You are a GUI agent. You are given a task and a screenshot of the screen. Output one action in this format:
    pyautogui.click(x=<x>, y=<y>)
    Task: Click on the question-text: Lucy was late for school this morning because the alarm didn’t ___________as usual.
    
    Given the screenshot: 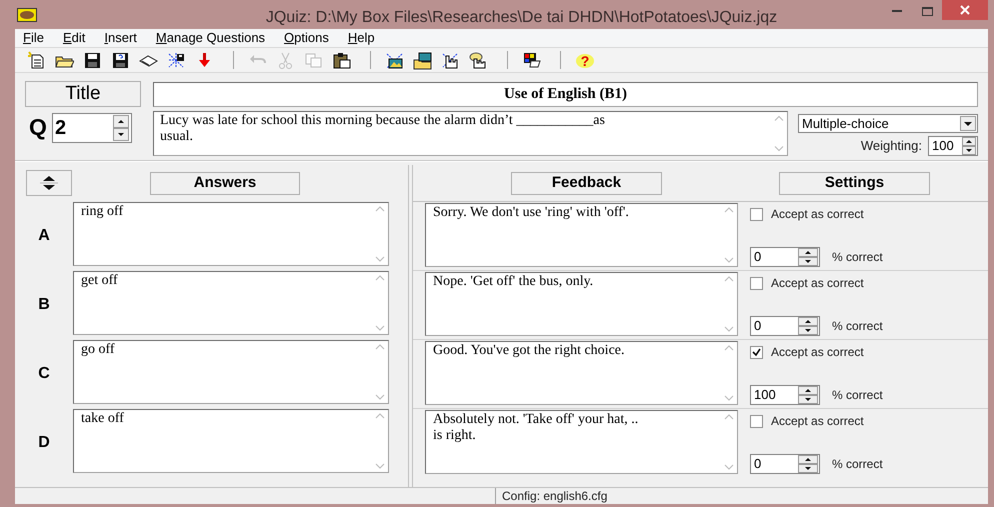 What is the action you would take?
    pyautogui.click(x=382, y=129)
    